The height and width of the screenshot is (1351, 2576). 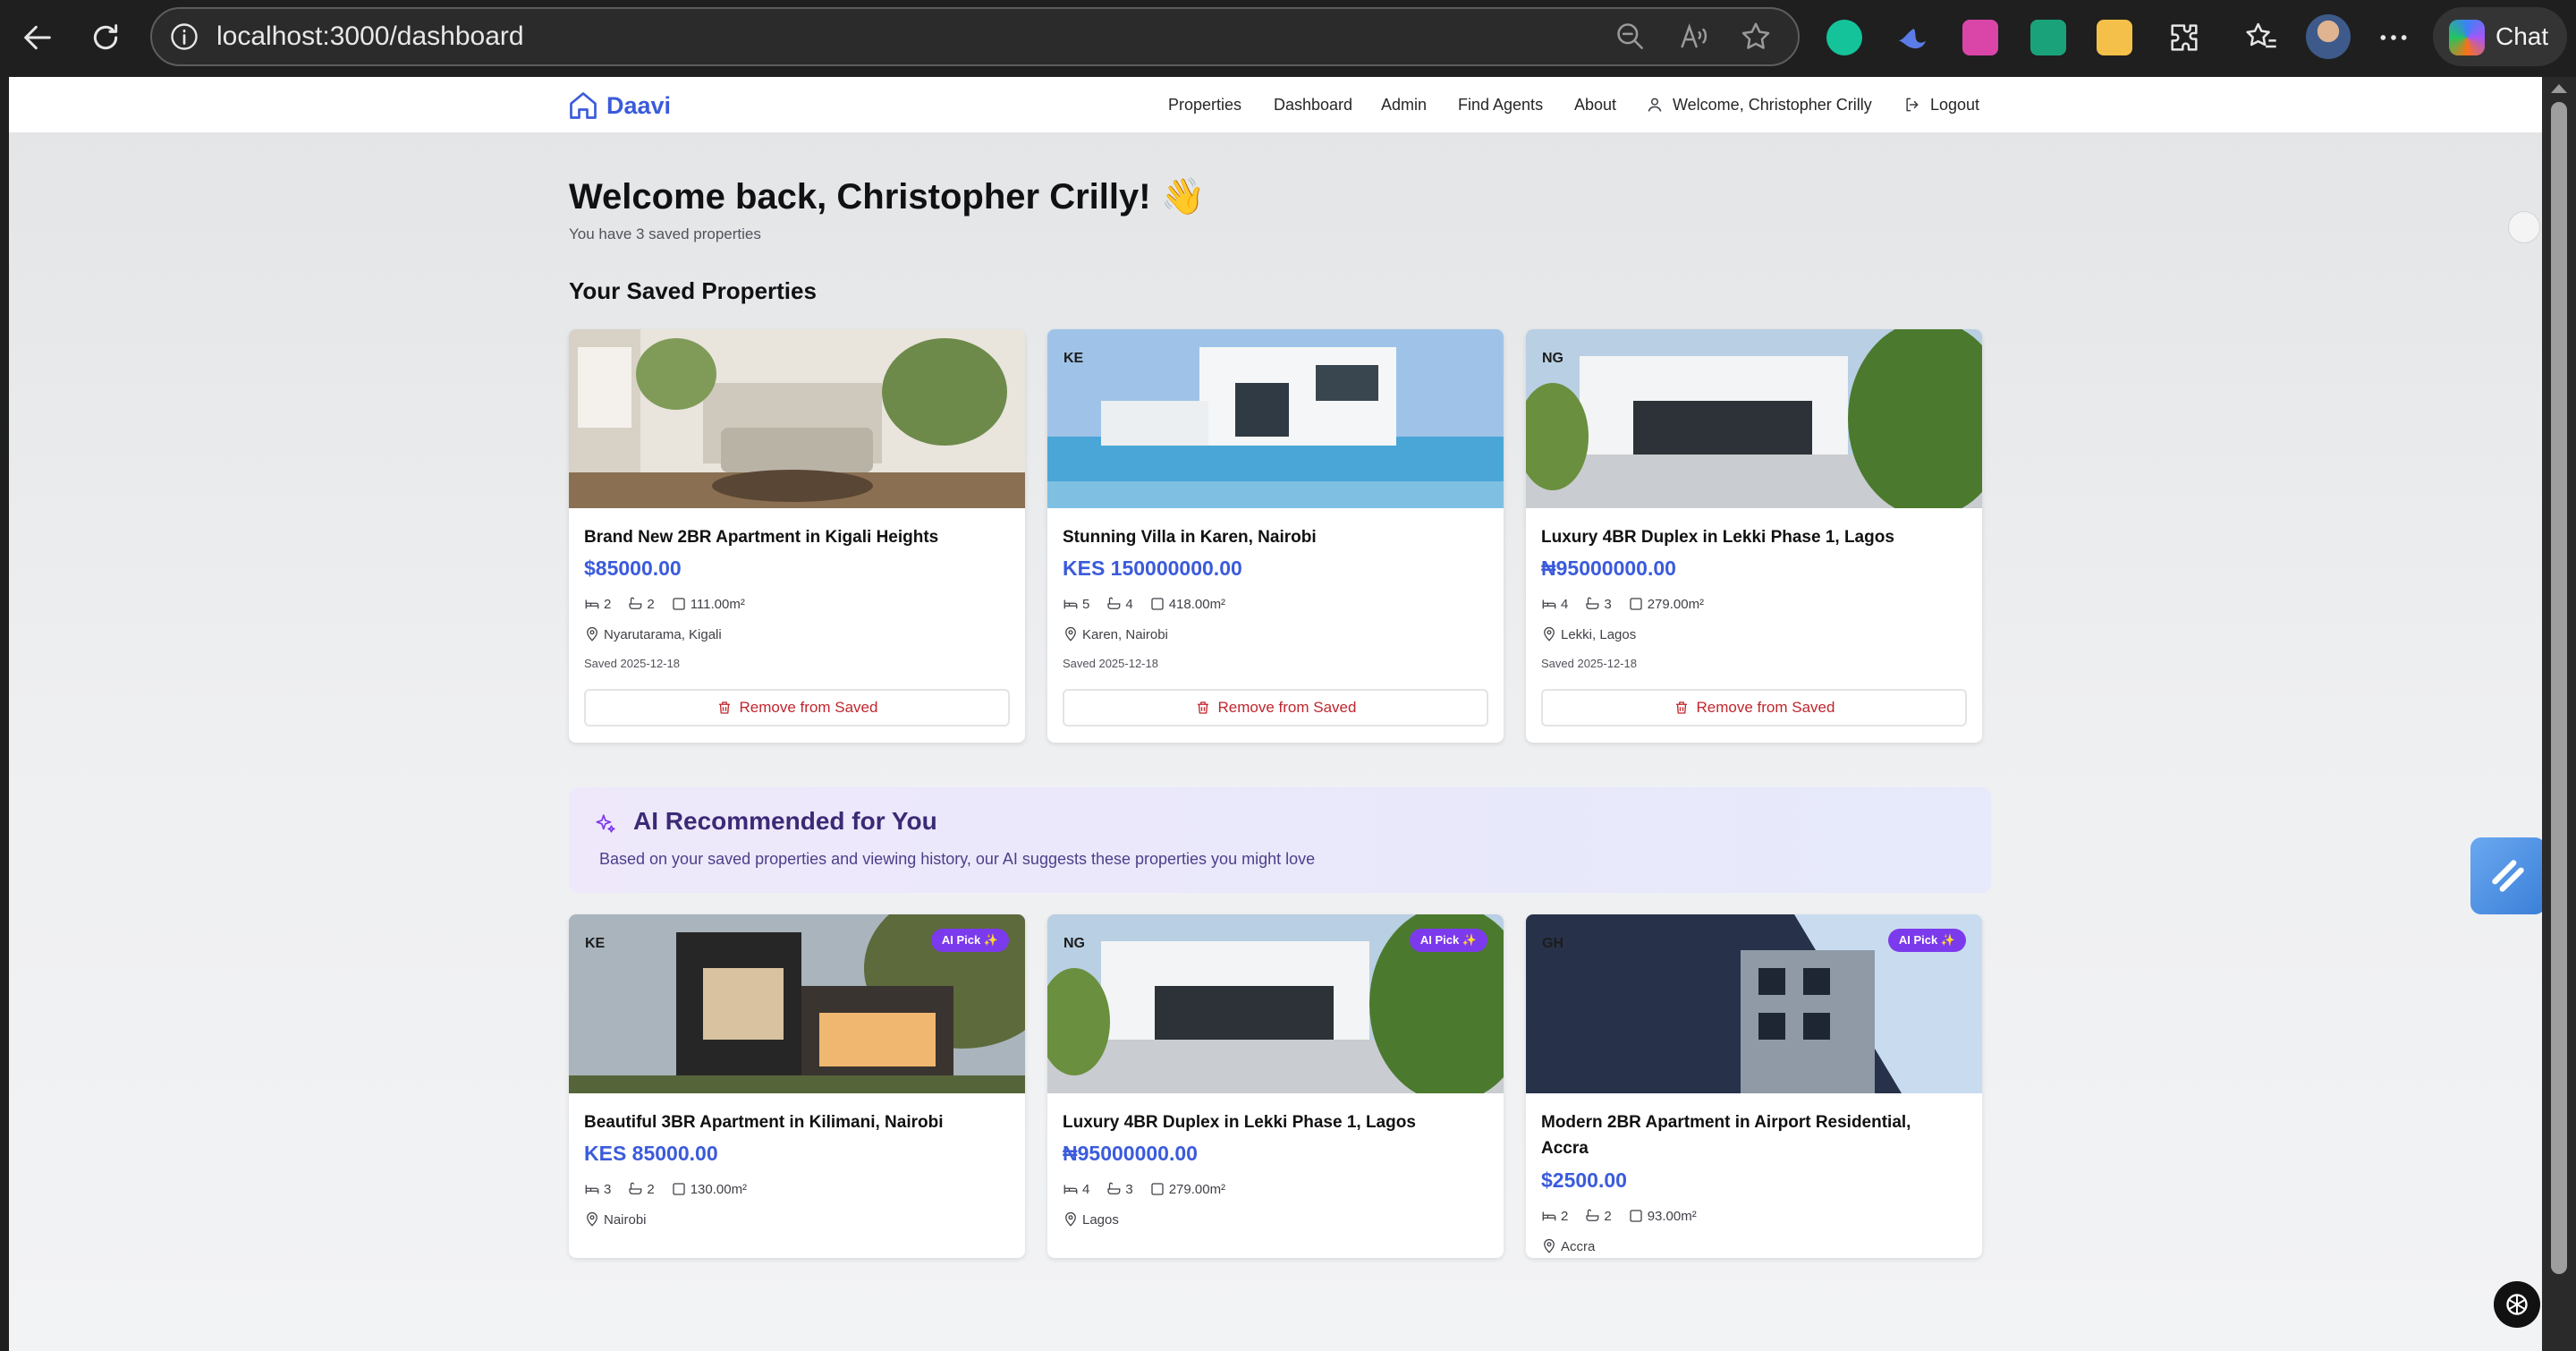 I want to click on nav-dashboard: Dashboard, so click(x=1313, y=104).